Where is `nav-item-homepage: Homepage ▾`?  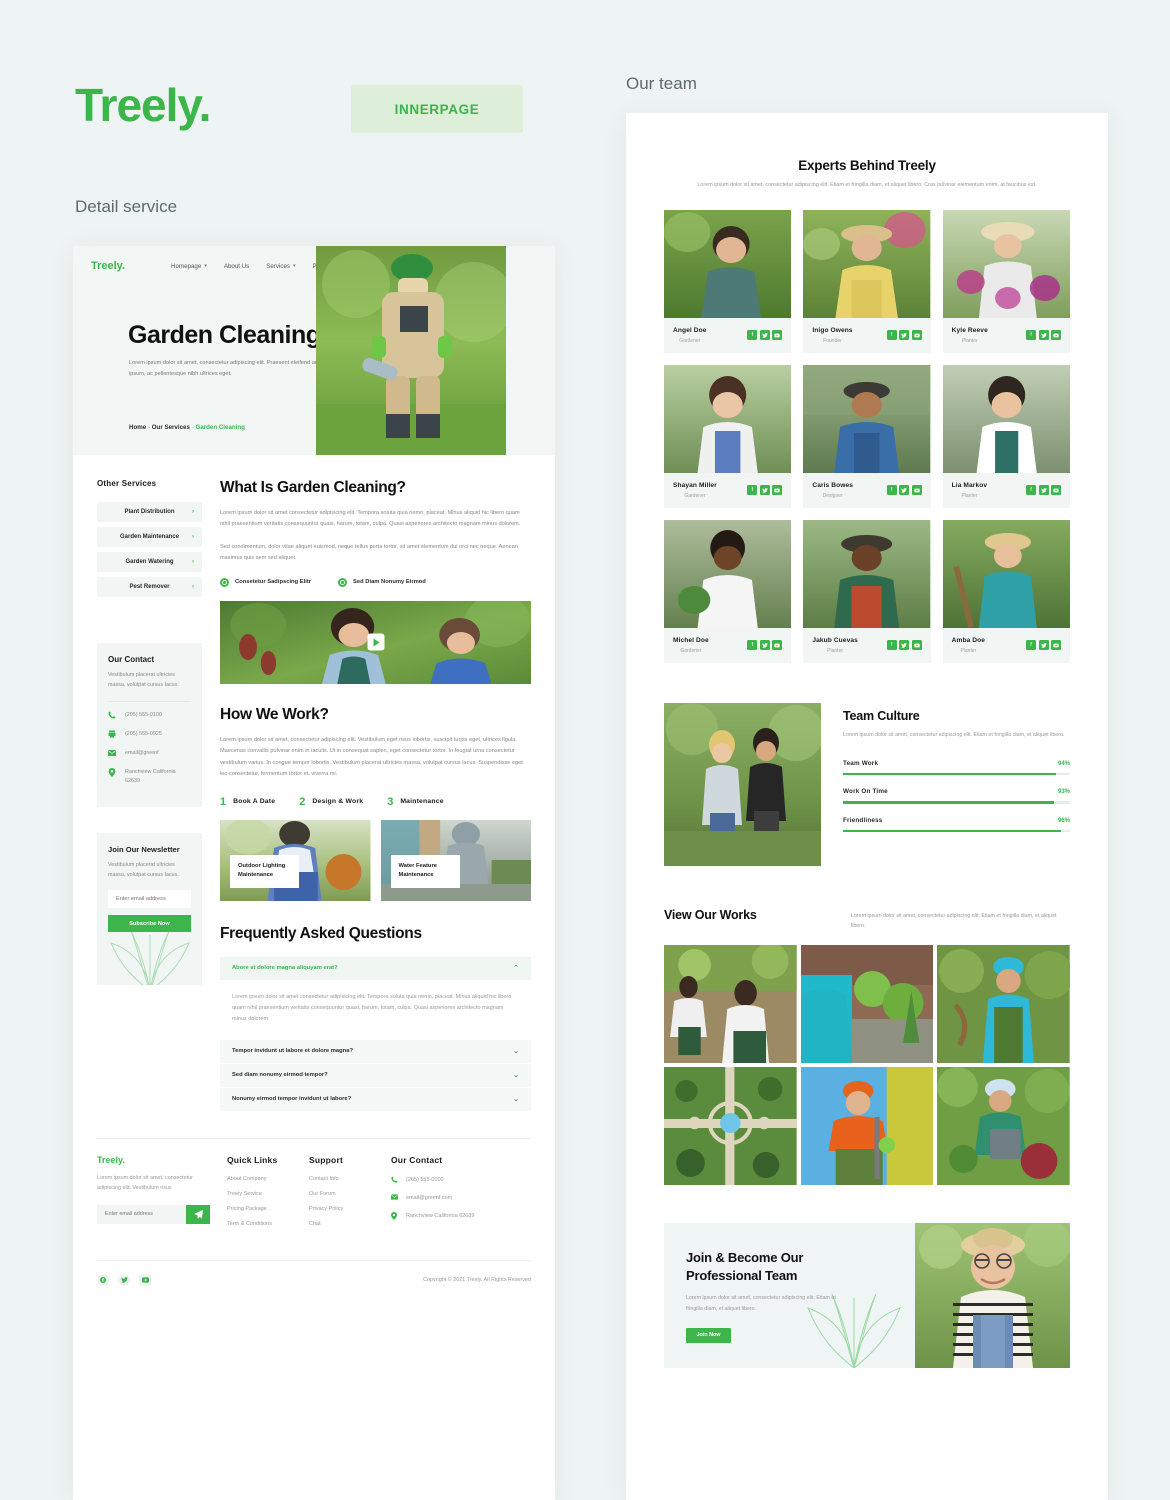
nav-item-homepage: Homepage ▾ is located at coordinates (189, 266).